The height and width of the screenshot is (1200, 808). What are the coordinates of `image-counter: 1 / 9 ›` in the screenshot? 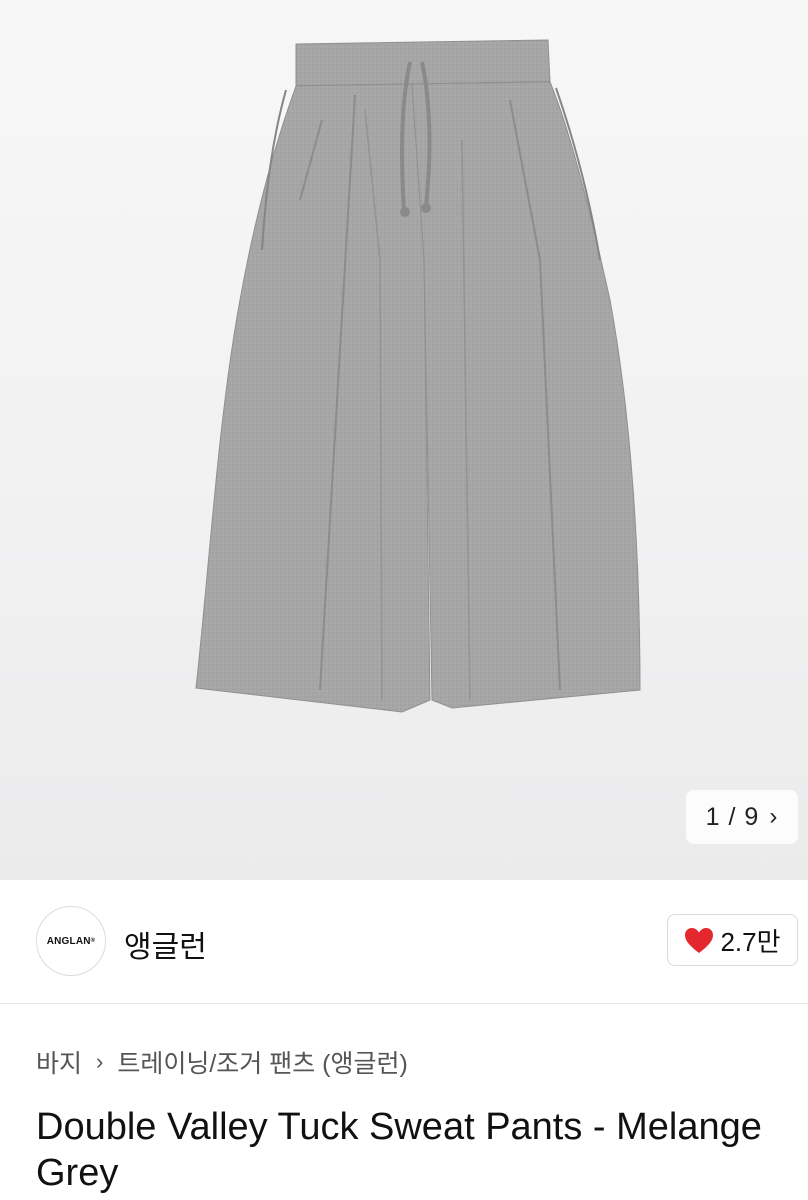 It's located at (742, 817).